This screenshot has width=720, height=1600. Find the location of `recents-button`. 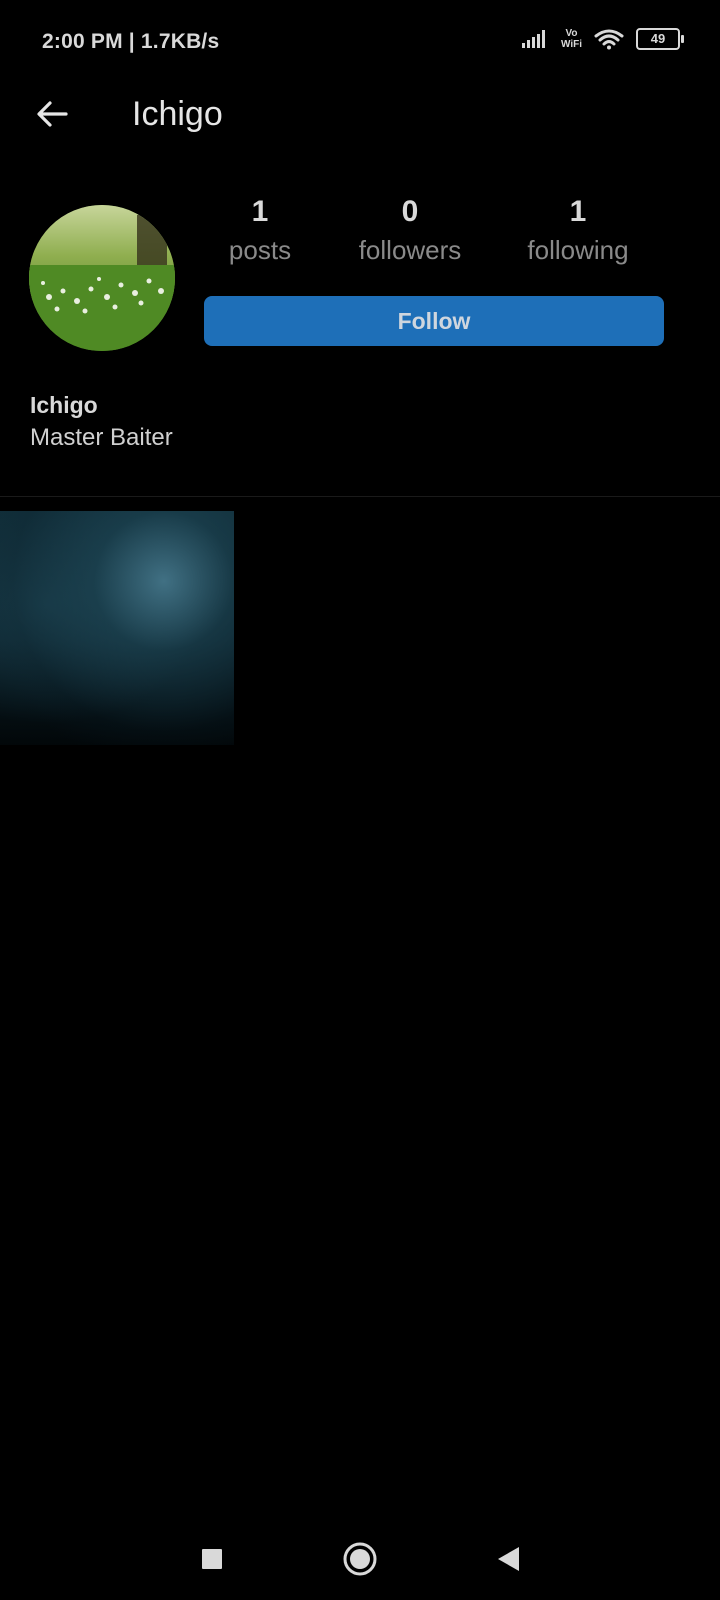

recents-button is located at coordinates (212, 1559).